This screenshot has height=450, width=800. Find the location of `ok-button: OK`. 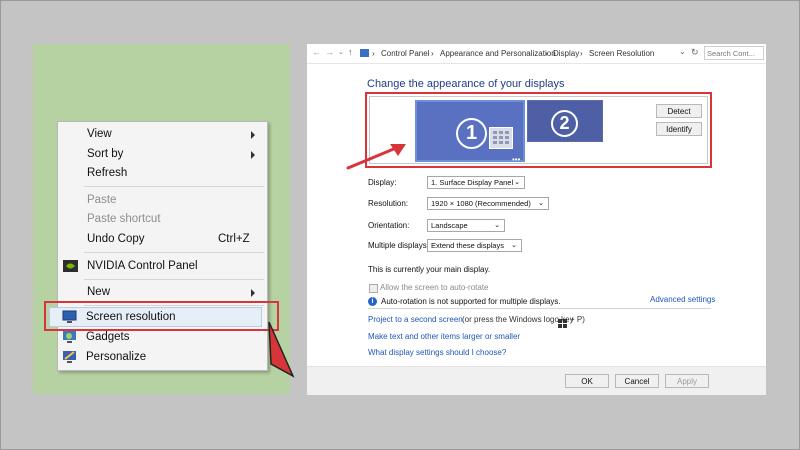

ok-button: OK is located at coordinates (587, 381).